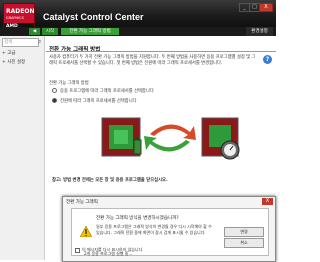  Describe the element at coordinates (244, 243) in the screenshot. I see `cancel-button: 취소` at that location.